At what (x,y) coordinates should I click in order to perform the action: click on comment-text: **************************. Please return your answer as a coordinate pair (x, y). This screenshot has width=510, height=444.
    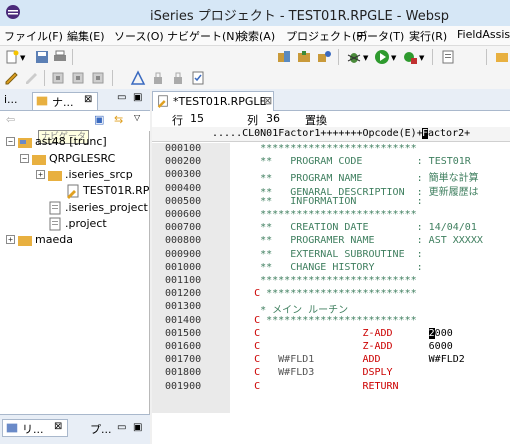
    Looking at the image, I should click on (323, 214).